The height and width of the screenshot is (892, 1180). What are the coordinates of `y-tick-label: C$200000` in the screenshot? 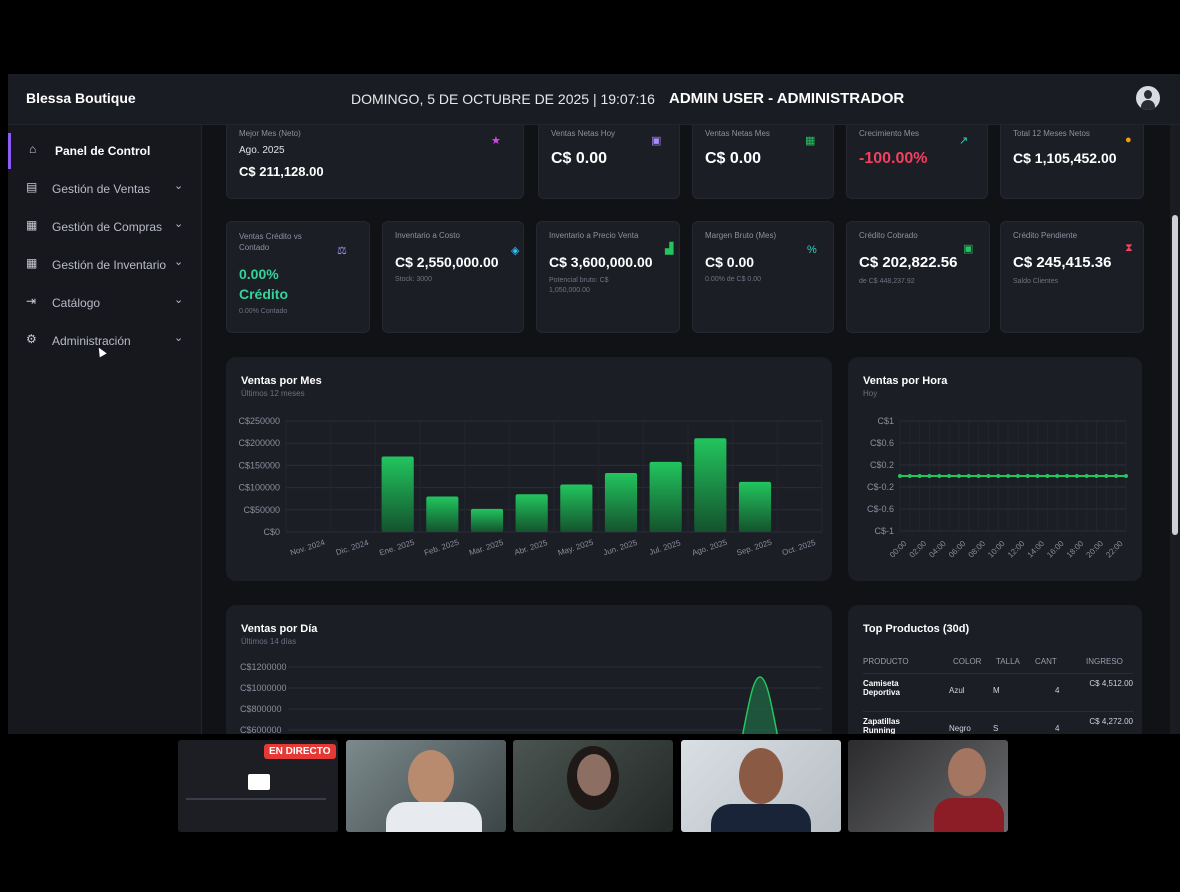 It's located at (259, 443).